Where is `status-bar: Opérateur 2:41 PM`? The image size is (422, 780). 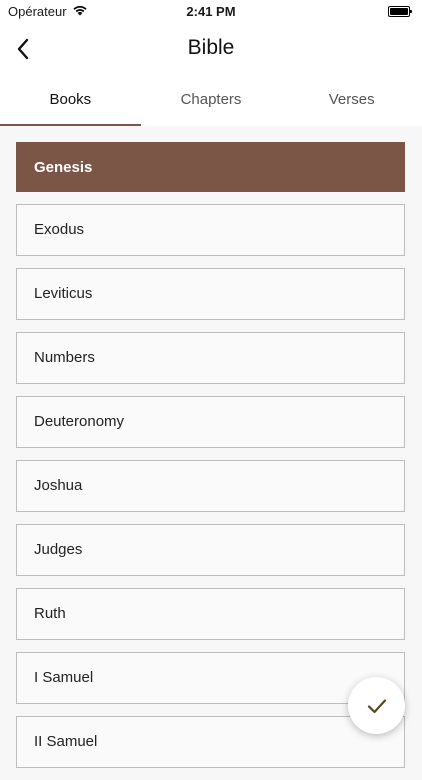
status-bar: Opérateur 2:41 PM is located at coordinates (211, 12).